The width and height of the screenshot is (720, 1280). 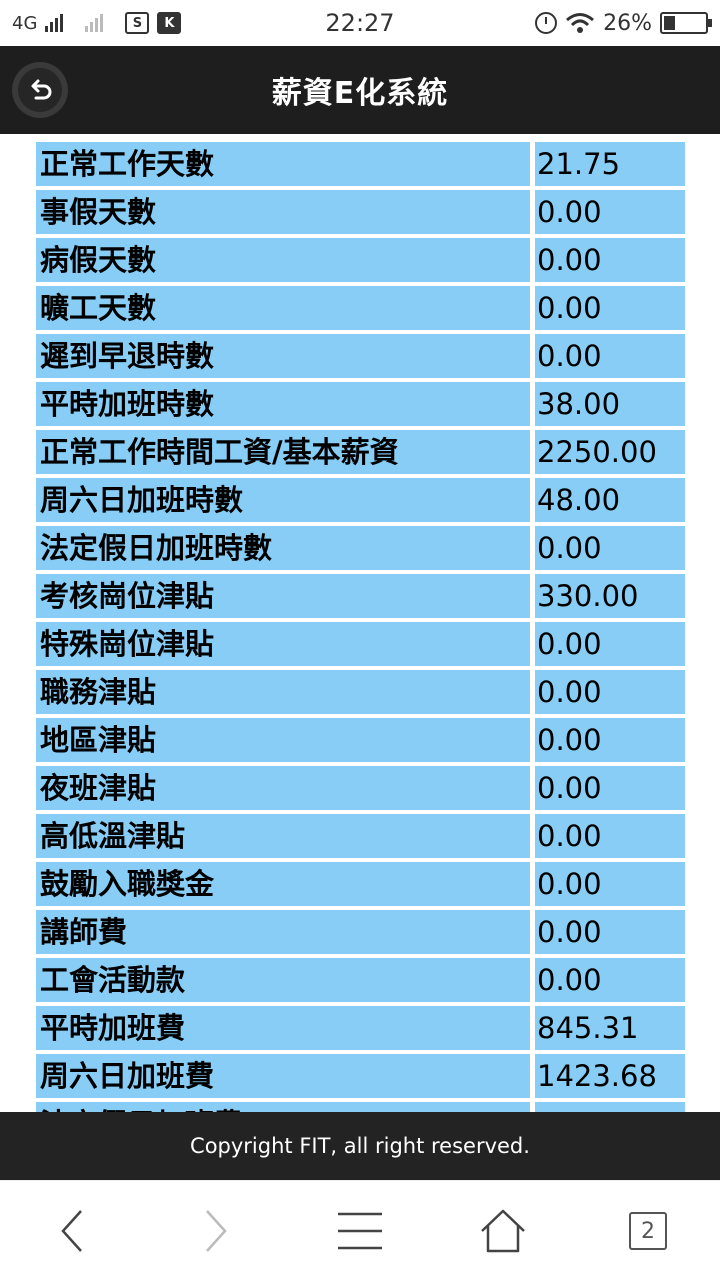 I want to click on table-row: 特殊崗位津貼 0.00, so click(x=360, y=644).